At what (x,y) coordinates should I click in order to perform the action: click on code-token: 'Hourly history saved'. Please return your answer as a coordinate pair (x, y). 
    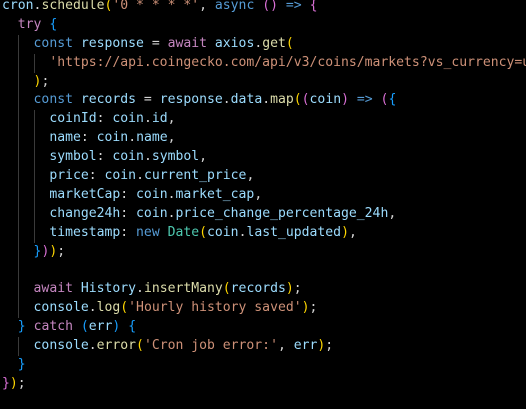
    Looking at the image, I should click on (215, 308).